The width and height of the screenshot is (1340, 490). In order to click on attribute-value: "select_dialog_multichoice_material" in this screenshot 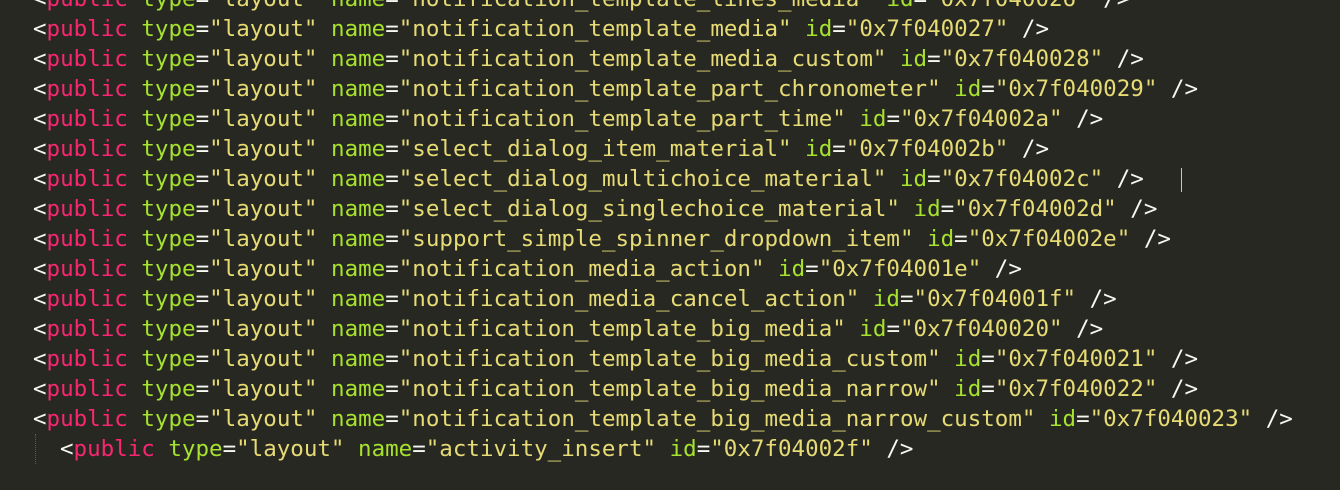, I will do `click(642, 179)`.